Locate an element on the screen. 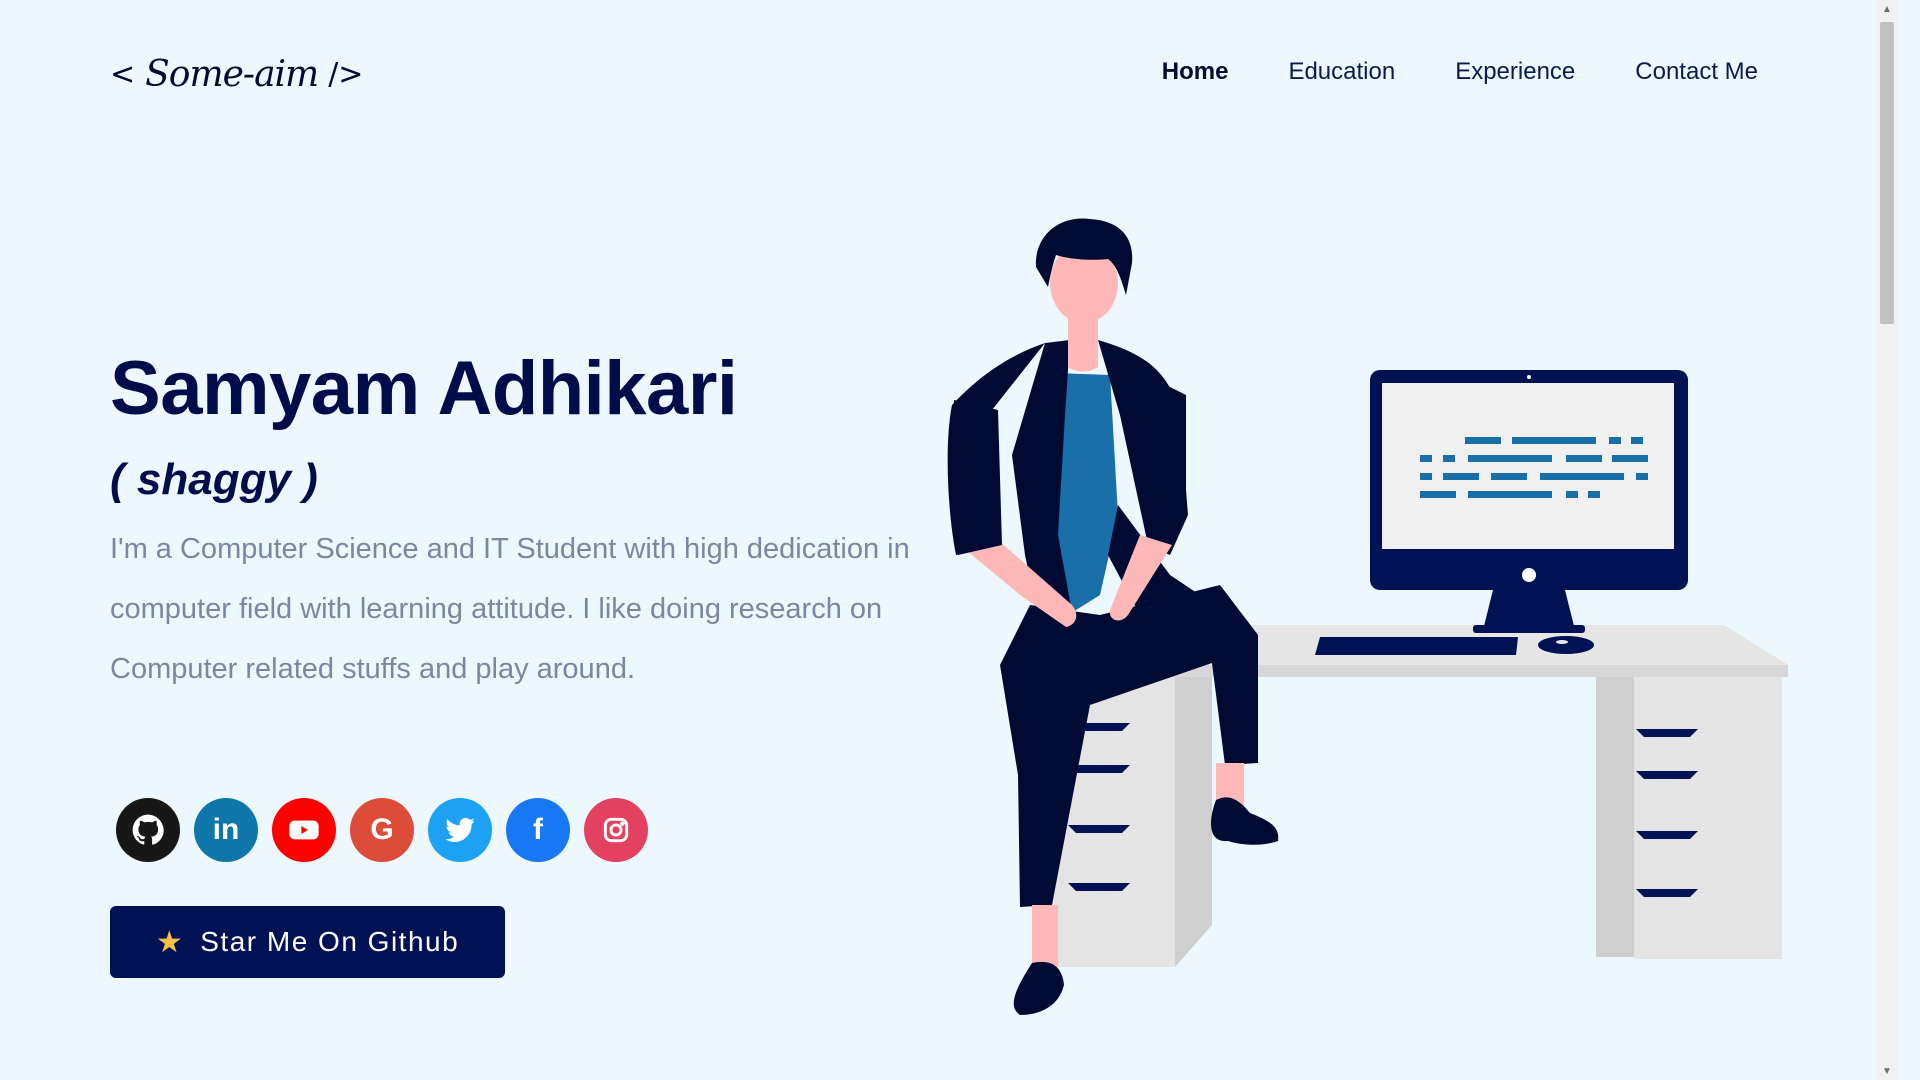 The image size is (1920, 1080). google-icon: G is located at coordinates (382, 829).